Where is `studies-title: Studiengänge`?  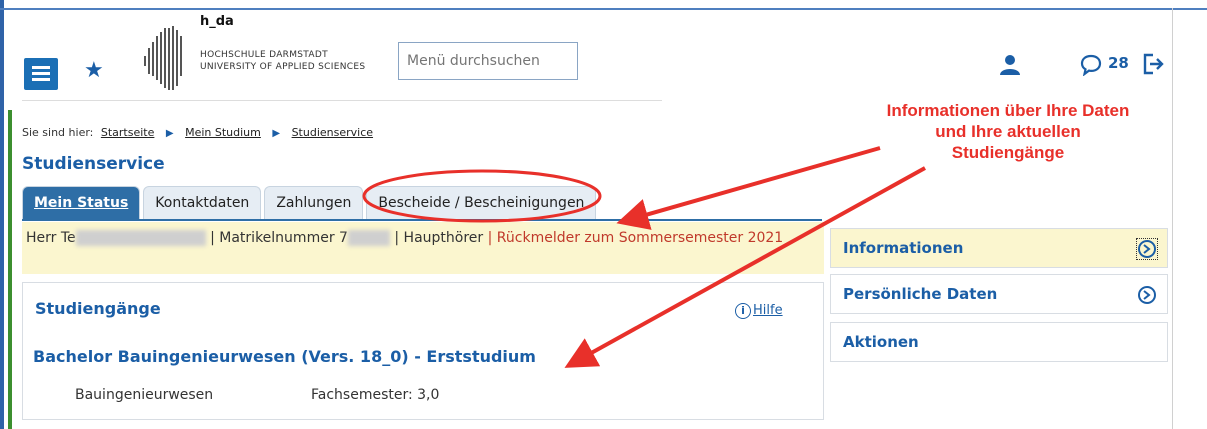
studies-title: Studiengänge is located at coordinates (98, 308).